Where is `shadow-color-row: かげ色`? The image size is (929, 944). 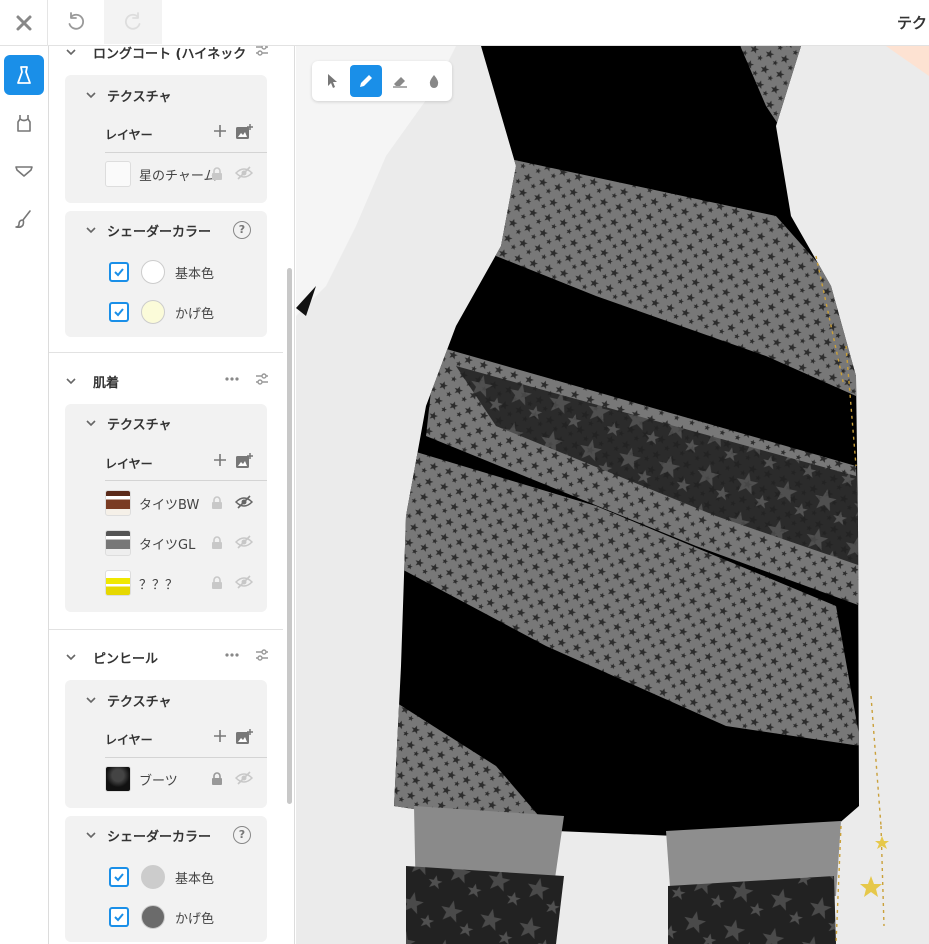
shadow-color-row: かげ色 is located at coordinates (161, 917).